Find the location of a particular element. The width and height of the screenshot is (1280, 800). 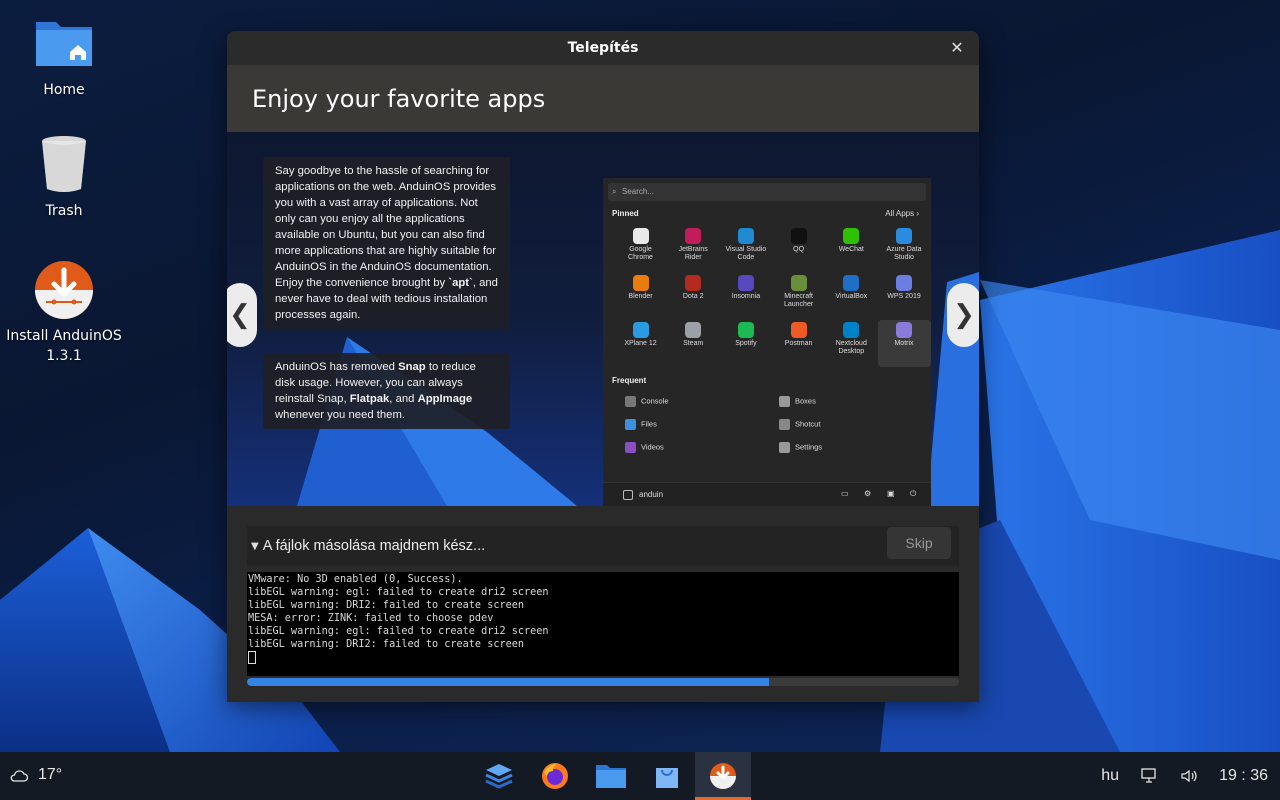

taskbar-apps is located at coordinates (611, 776).